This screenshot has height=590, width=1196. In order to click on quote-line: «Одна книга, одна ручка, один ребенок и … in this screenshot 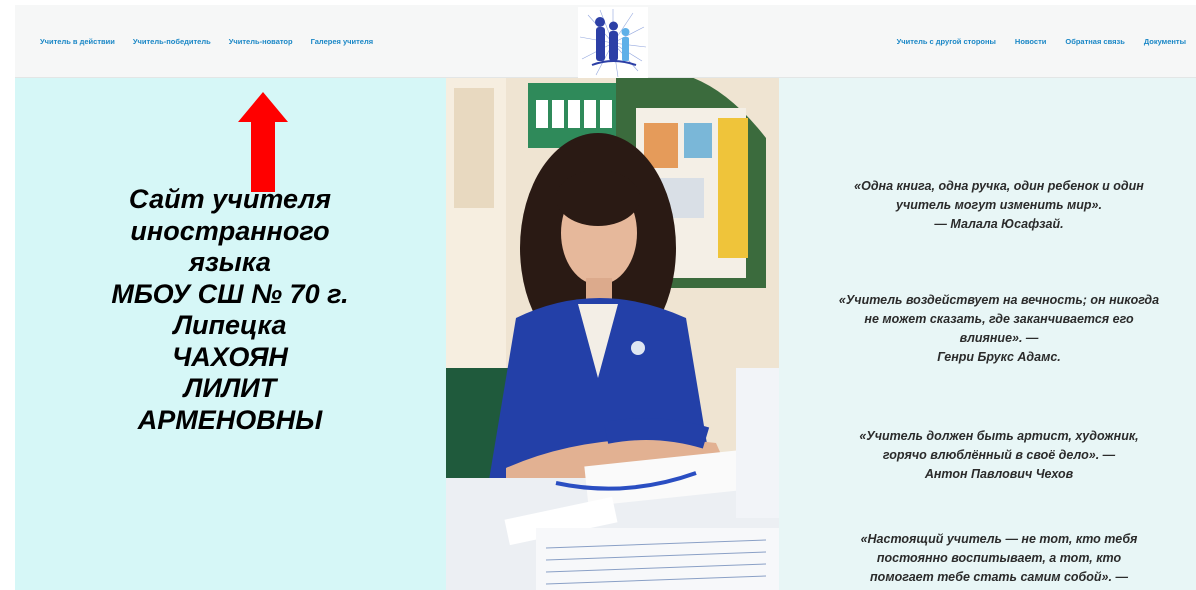, I will do `click(999, 186)`.